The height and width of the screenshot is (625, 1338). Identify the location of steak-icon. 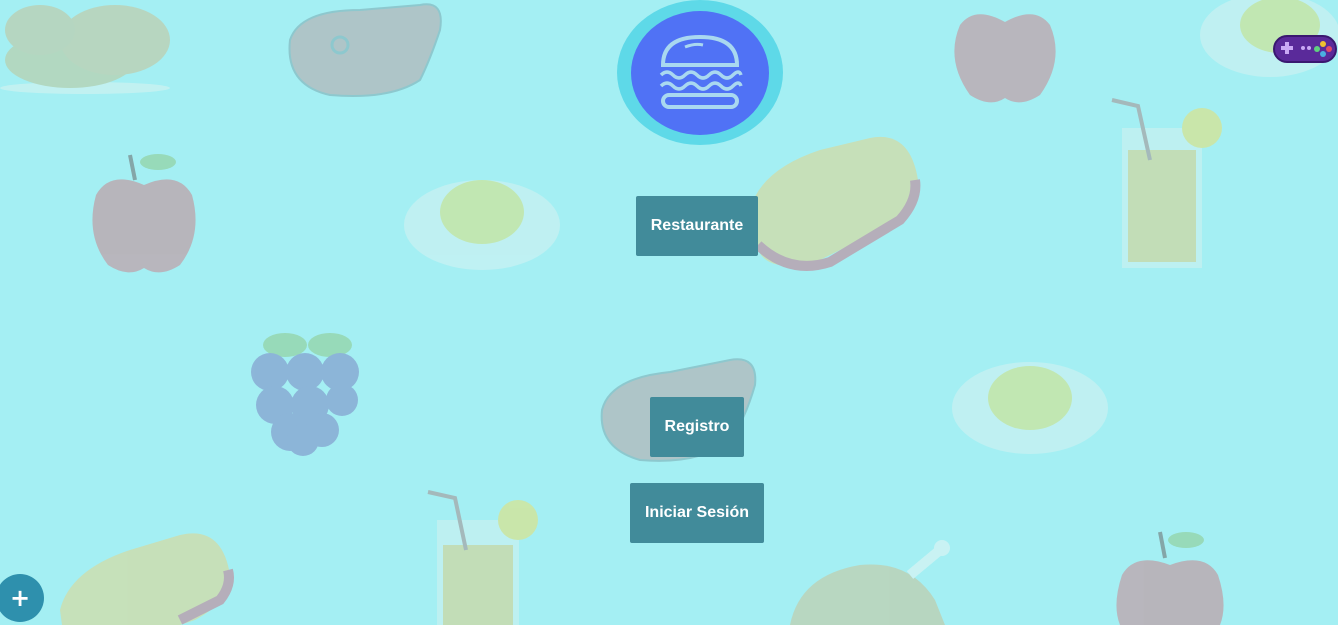
(365, 50).